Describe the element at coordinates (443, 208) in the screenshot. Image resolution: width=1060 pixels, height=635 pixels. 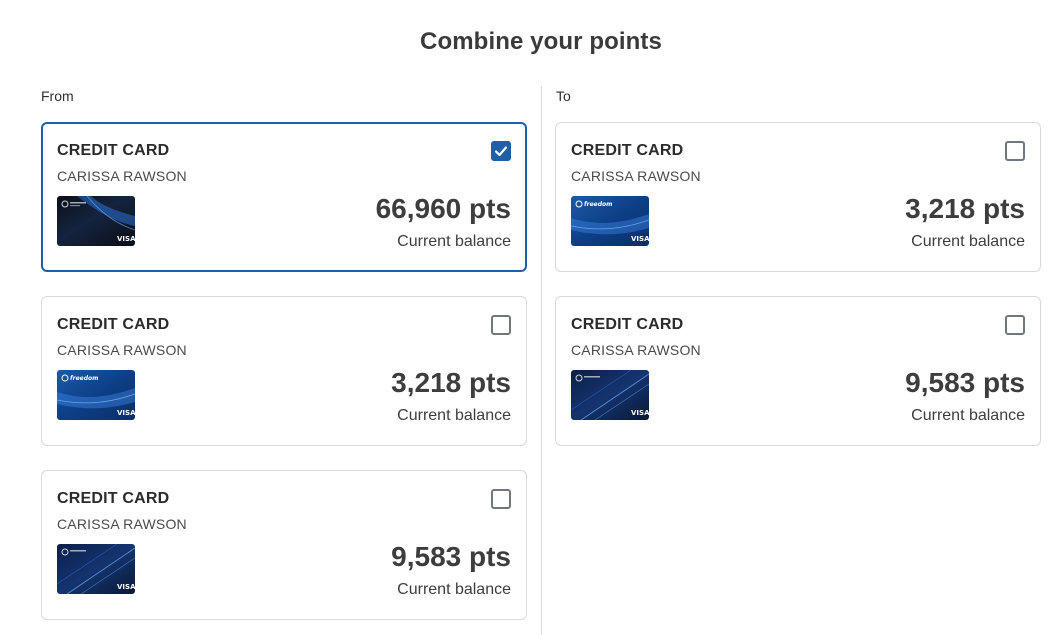
I see `points-balance: 66,960 pts` at that location.